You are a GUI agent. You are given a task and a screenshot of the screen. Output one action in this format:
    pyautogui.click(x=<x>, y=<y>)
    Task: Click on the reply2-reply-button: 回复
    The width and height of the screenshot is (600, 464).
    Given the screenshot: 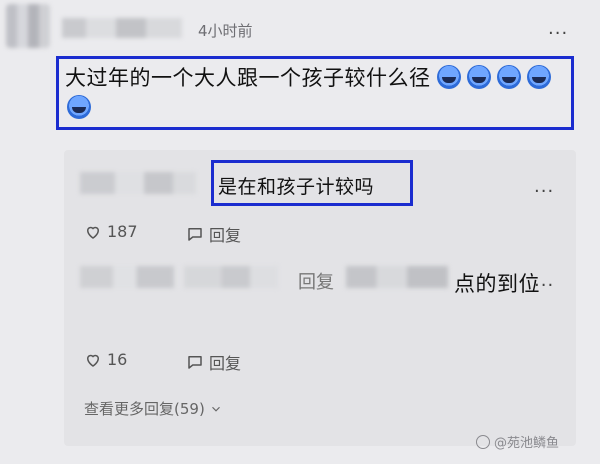 What is the action you would take?
    pyautogui.click(x=213, y=362)
    